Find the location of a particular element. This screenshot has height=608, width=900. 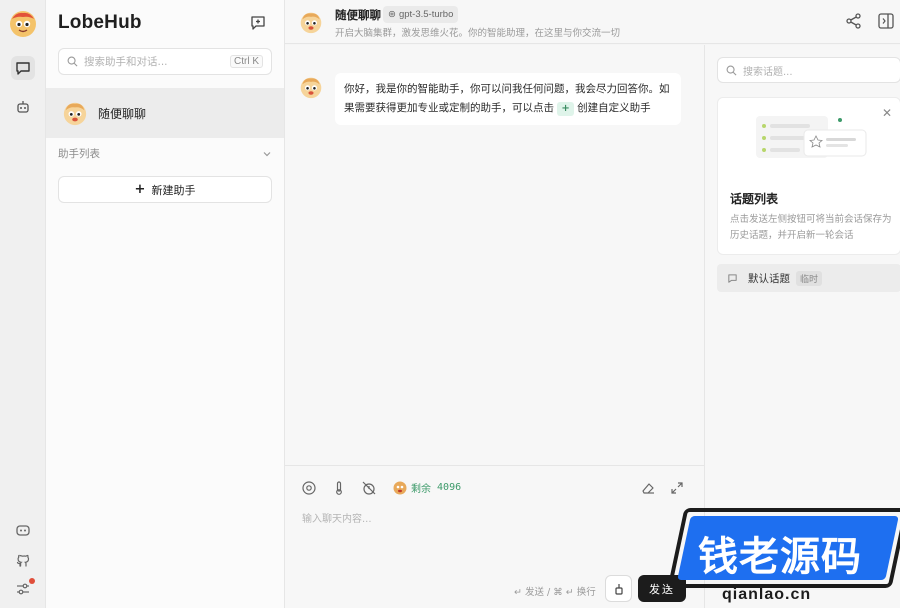

tokens-label: 剩余 is located at coordinates (421, 489).